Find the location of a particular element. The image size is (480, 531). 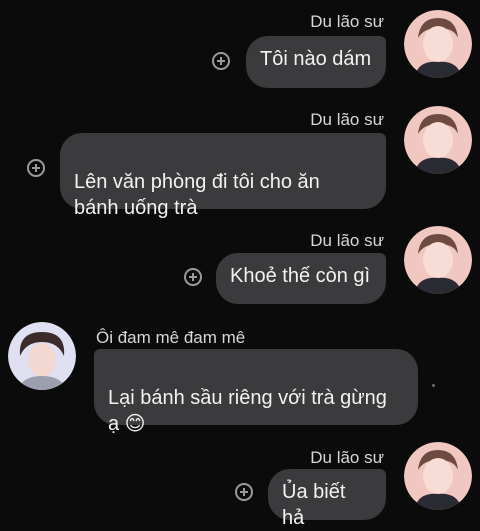

message-text: Lại bánh sầu riêng với trà gừng ạ 😊 is located at coordinates (247, 411).